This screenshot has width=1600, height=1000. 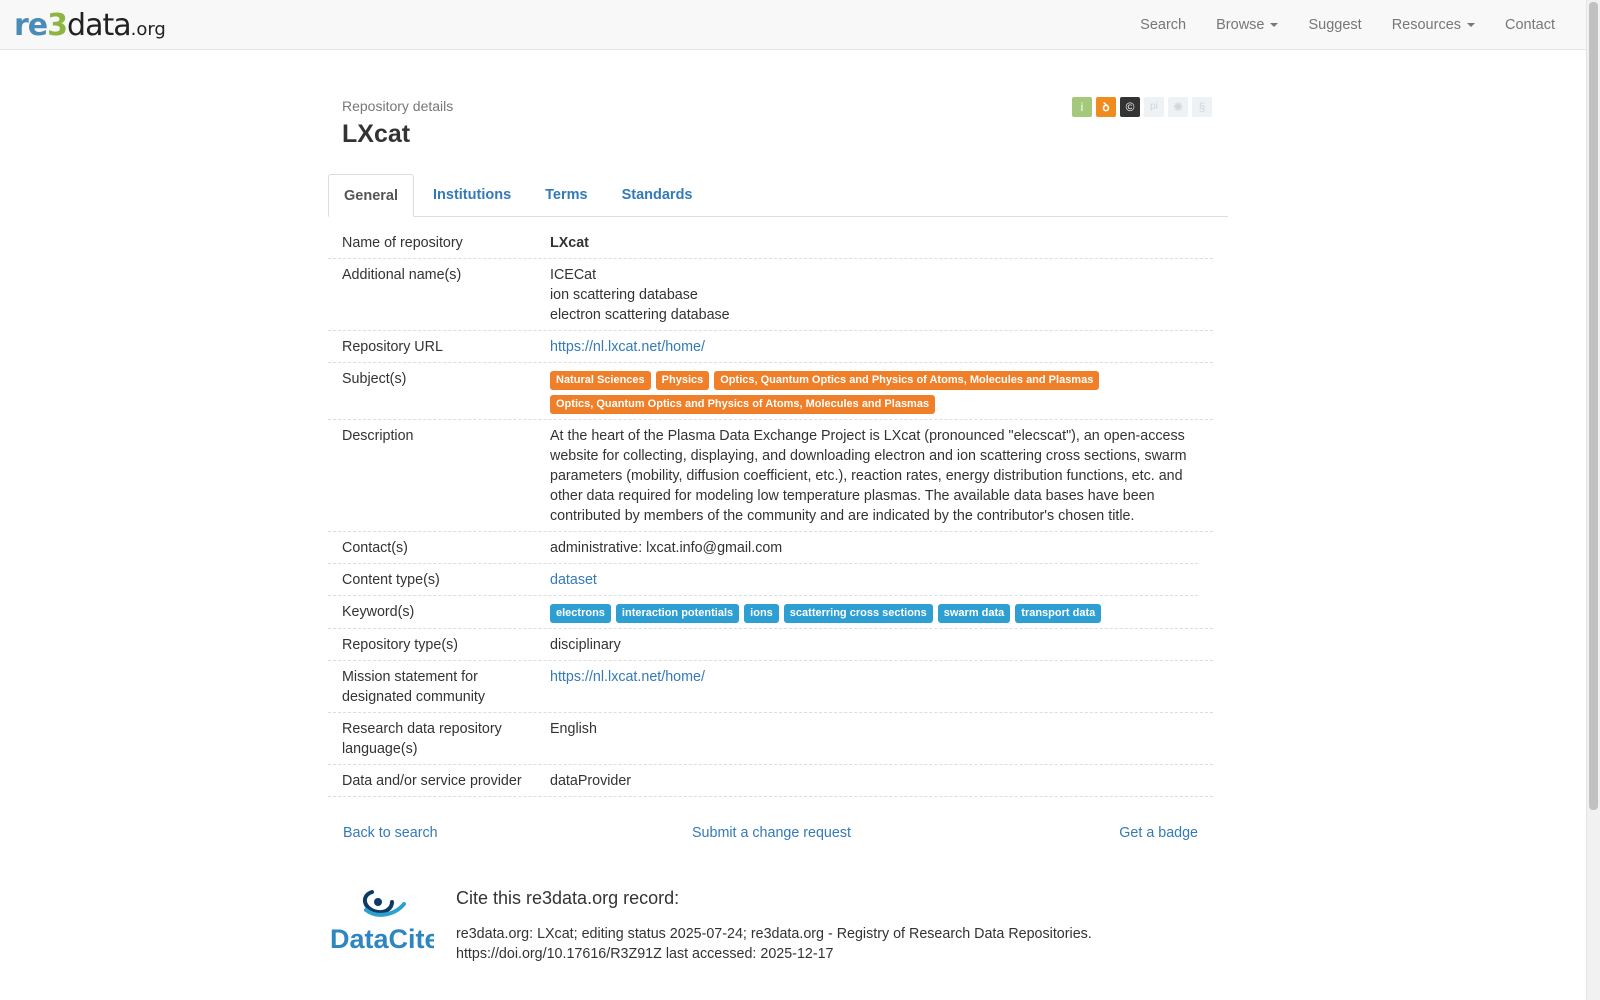 What do you see at coordinates (770, 645) in the screenshot?
I see `table-row: Repository type(s) disciplinary` at bounding box center [770, 645].